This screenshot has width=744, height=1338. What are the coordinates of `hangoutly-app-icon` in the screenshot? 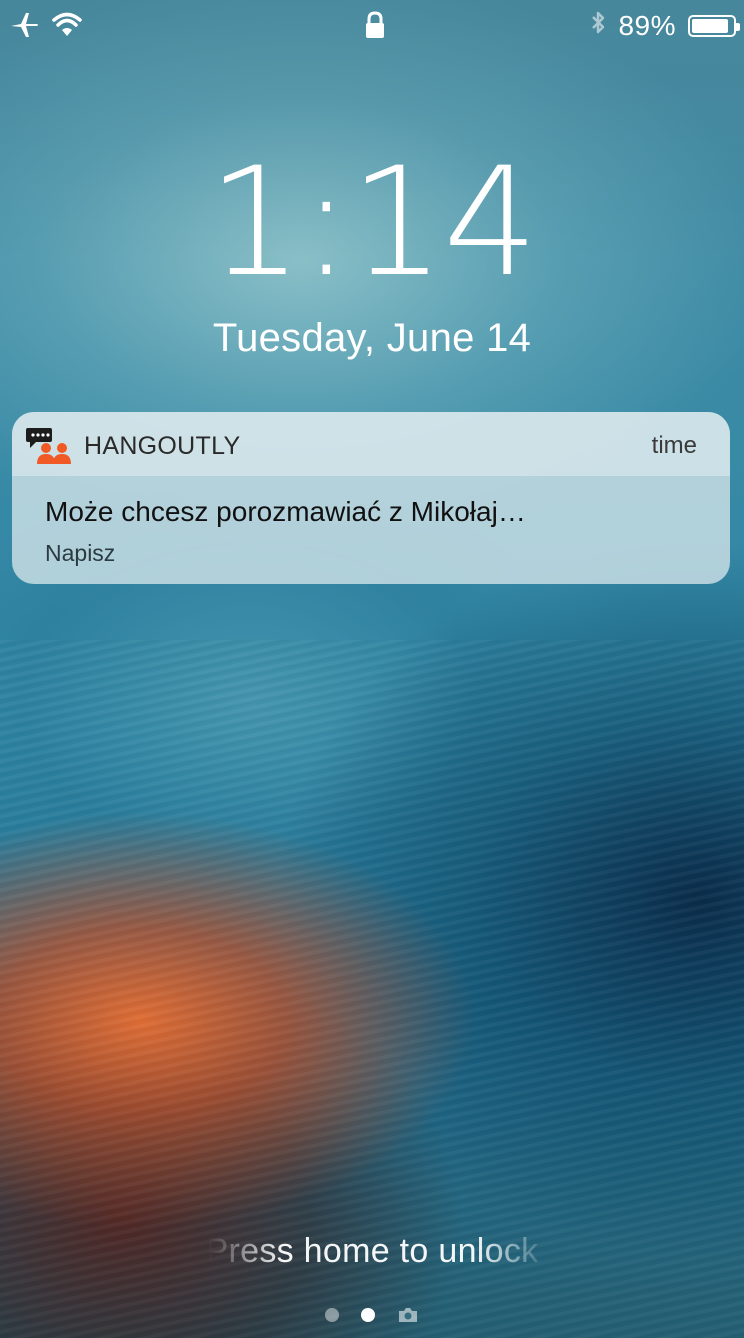 It's located at (52, 446).